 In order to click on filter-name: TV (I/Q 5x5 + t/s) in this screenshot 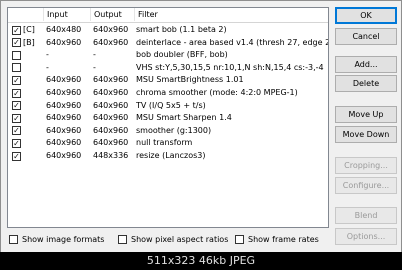, I will do `click(171, 105)`.